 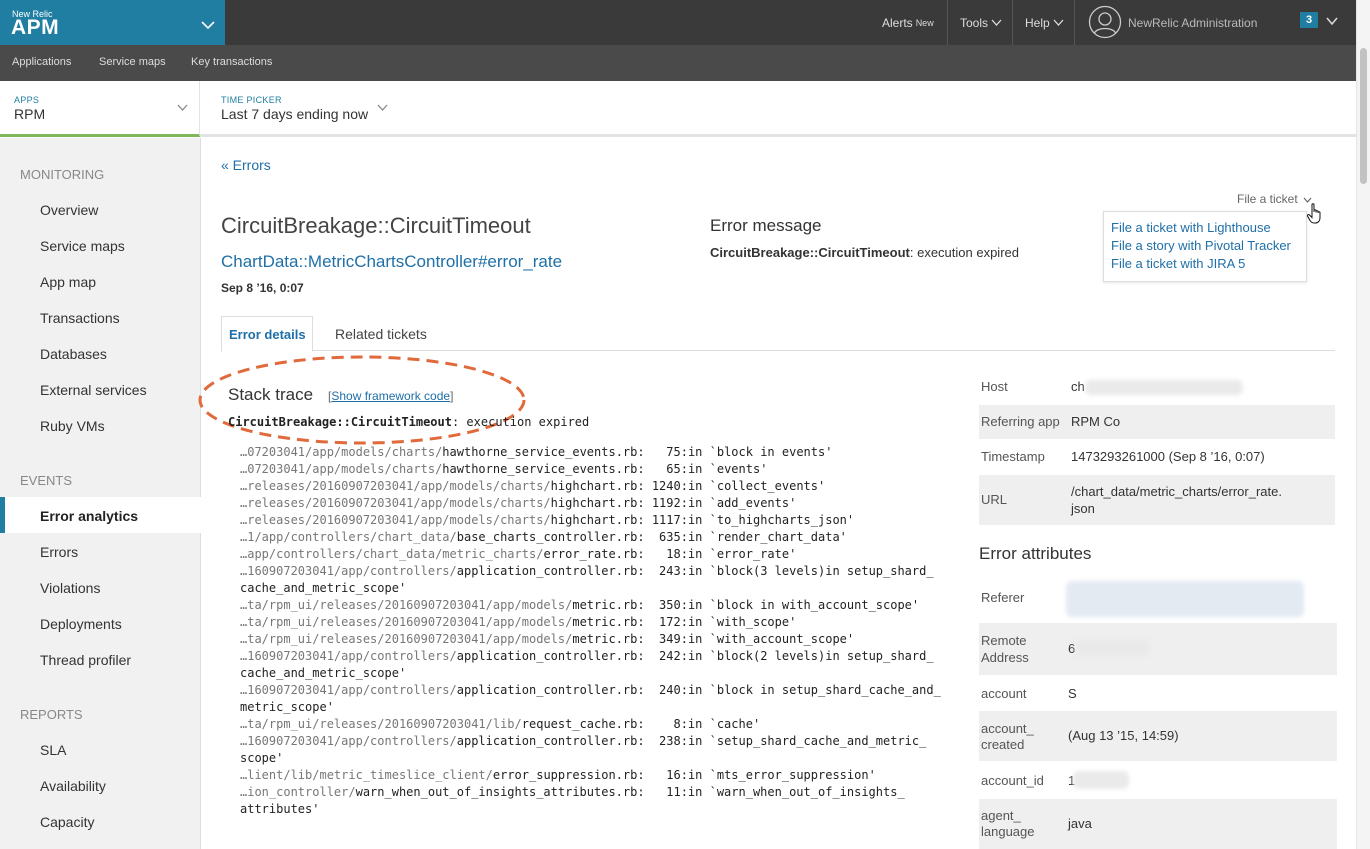 I want to click on help-label: Help, so click(x=1037, y=22).